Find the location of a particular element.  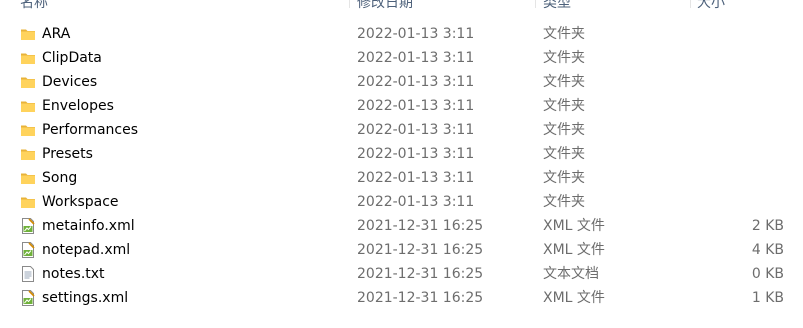

file-row: Envelopes 2022-01-13 3:11 文件夹 is located at coordinates (401, 106).